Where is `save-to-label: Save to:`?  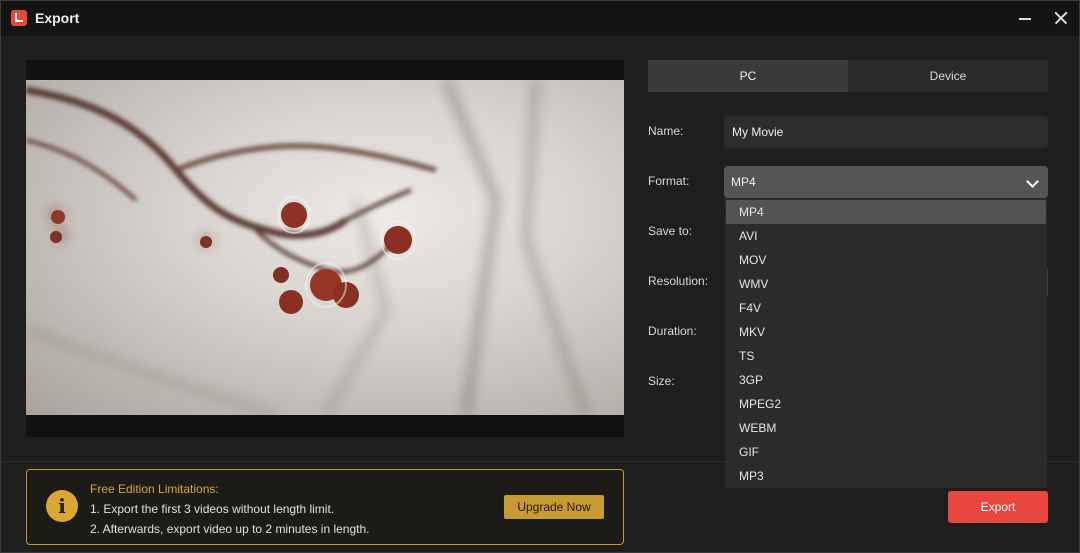 save-to-label: Save to: is located at coordinates (670, 231).